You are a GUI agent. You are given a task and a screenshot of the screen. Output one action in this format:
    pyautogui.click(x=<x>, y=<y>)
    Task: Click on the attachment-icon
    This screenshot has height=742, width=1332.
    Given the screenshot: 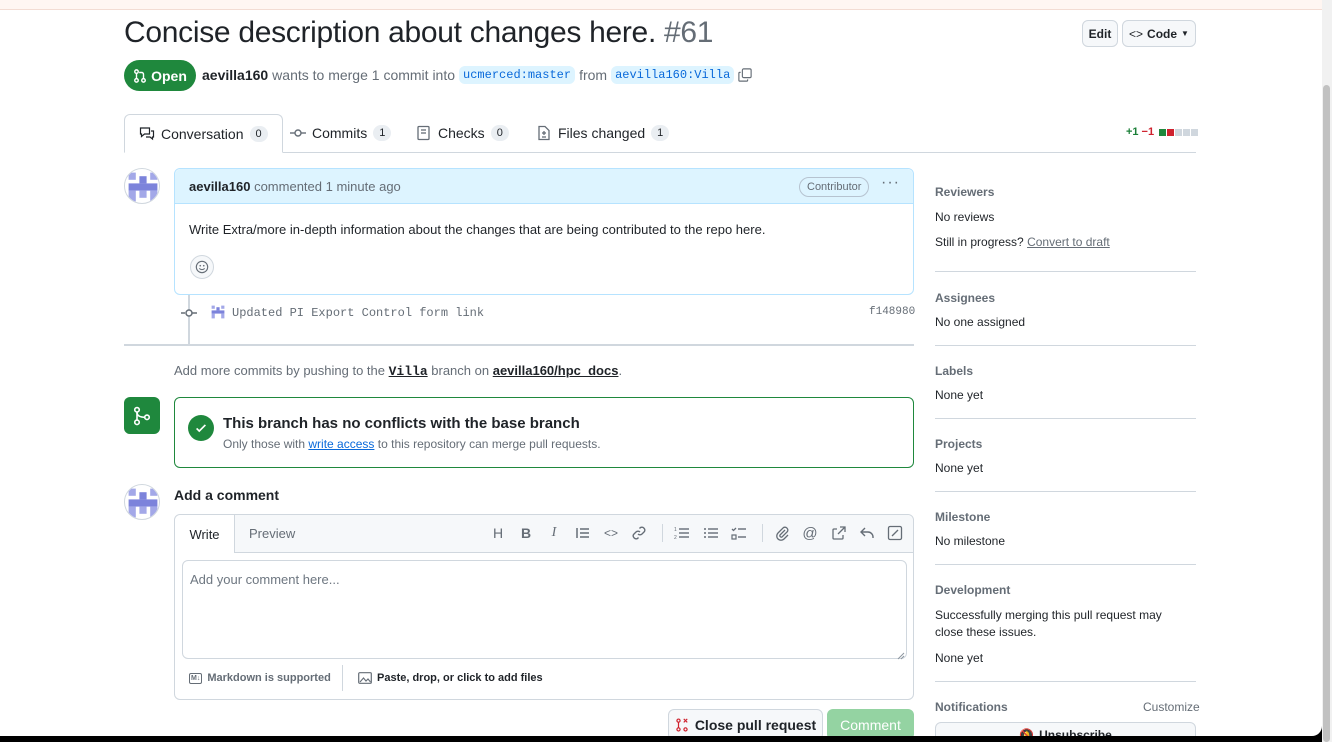 What is the action you would take?
    pyautogui.click(x=782, y=533)
    